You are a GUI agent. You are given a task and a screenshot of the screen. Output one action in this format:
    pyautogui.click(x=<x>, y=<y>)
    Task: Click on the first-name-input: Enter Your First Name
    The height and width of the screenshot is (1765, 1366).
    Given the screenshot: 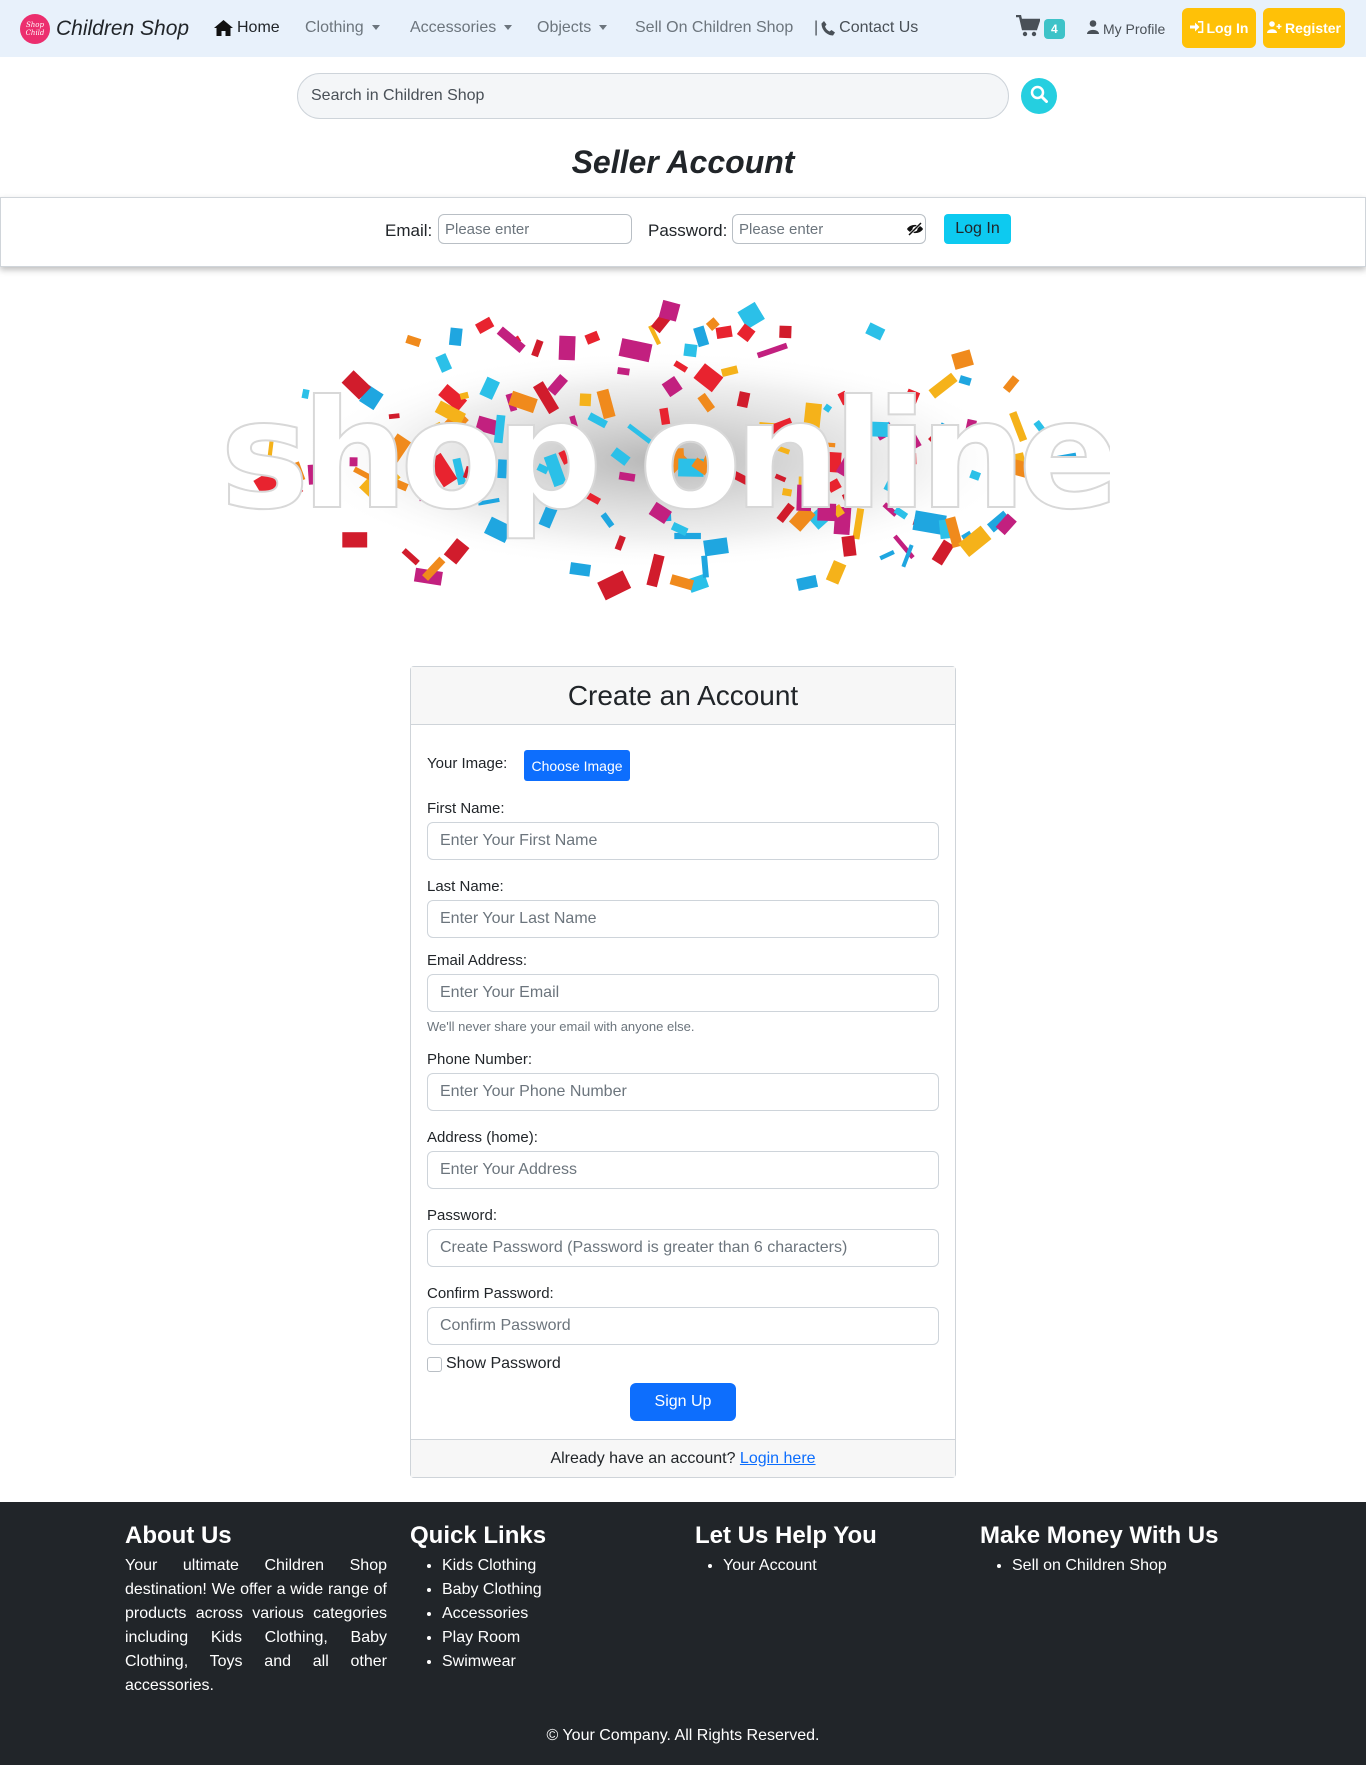 What is the action you would take?
    pyautogui.click(x=683, y=841)
    